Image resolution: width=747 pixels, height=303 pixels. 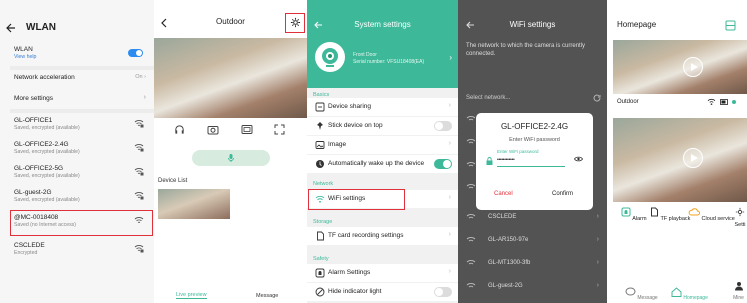 I want to click on refresh-icon, so click(x=597, y=98).